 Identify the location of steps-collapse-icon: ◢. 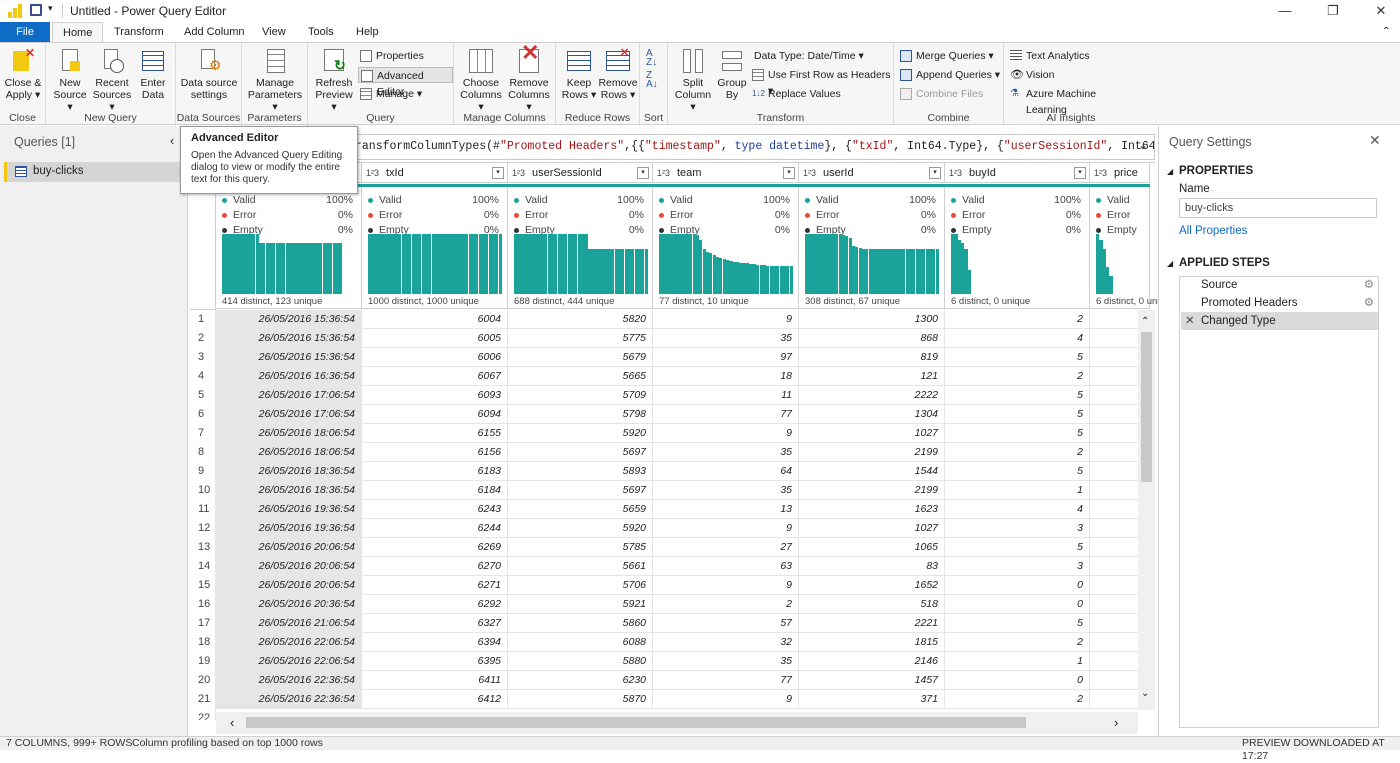
(1170, 263).